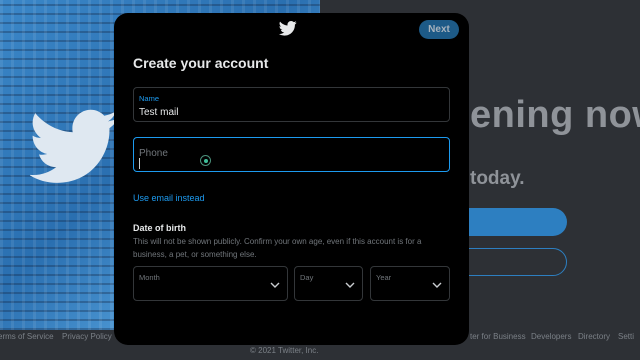  What do you see at coordinates (497, 178) in the screenshot?
I see `background-subtext: today.` at bounding box center [497, 178].